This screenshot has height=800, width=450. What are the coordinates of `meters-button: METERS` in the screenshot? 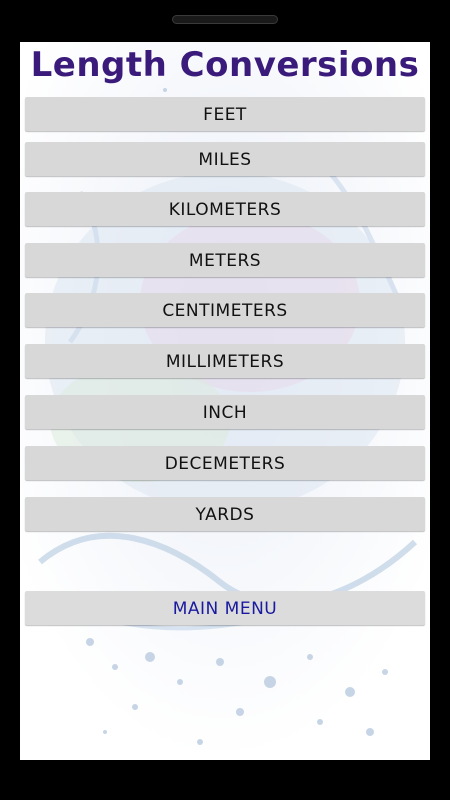 It's located at (225, 260).